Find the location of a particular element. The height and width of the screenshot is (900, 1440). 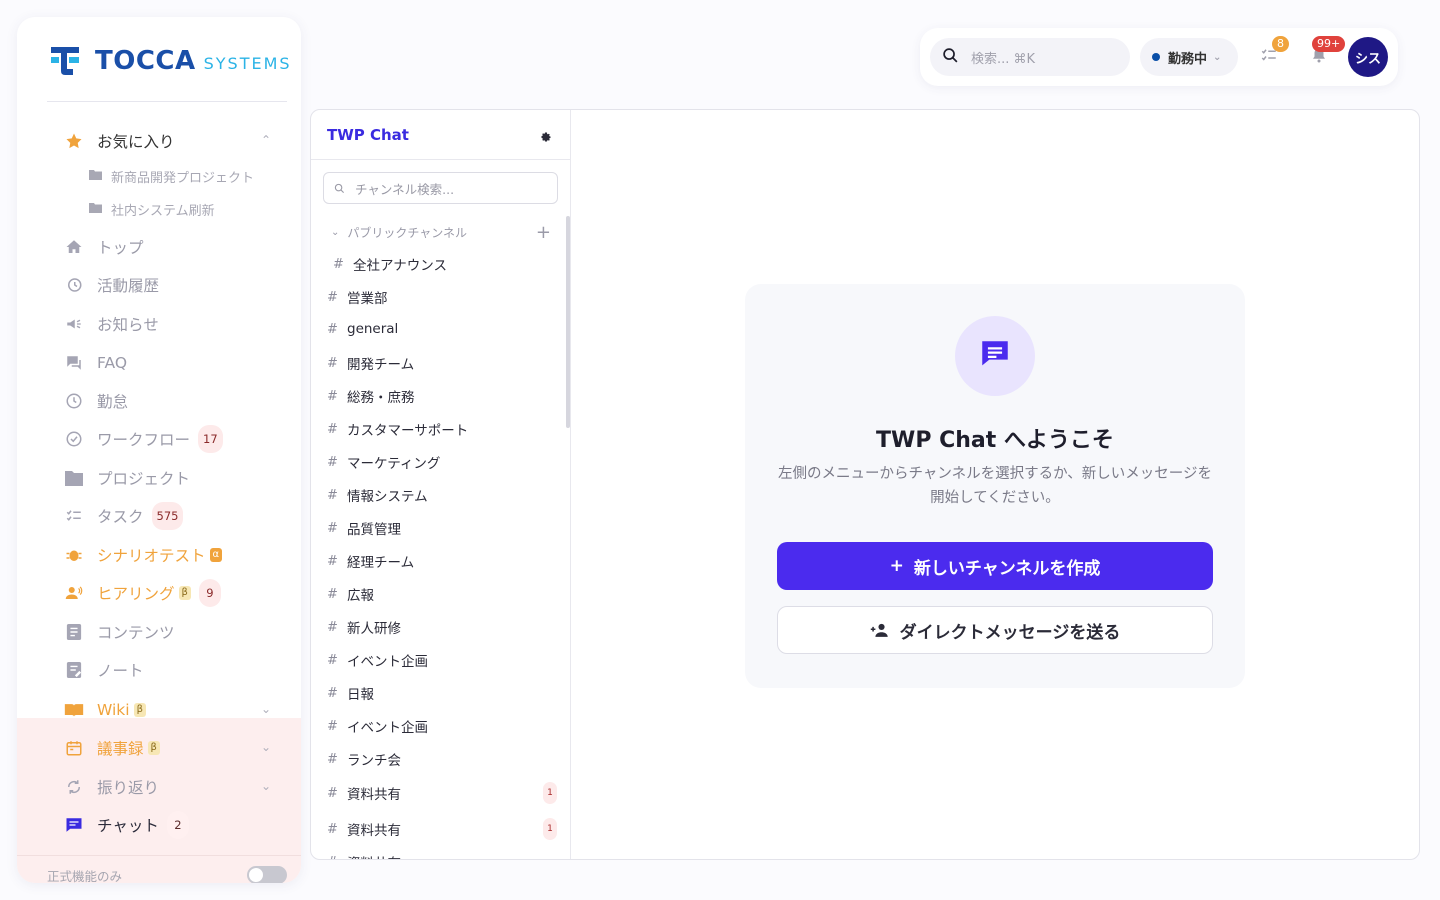

sidebar-item-hearing: ヒアリング β 9 is located at coordinates (142, 593).